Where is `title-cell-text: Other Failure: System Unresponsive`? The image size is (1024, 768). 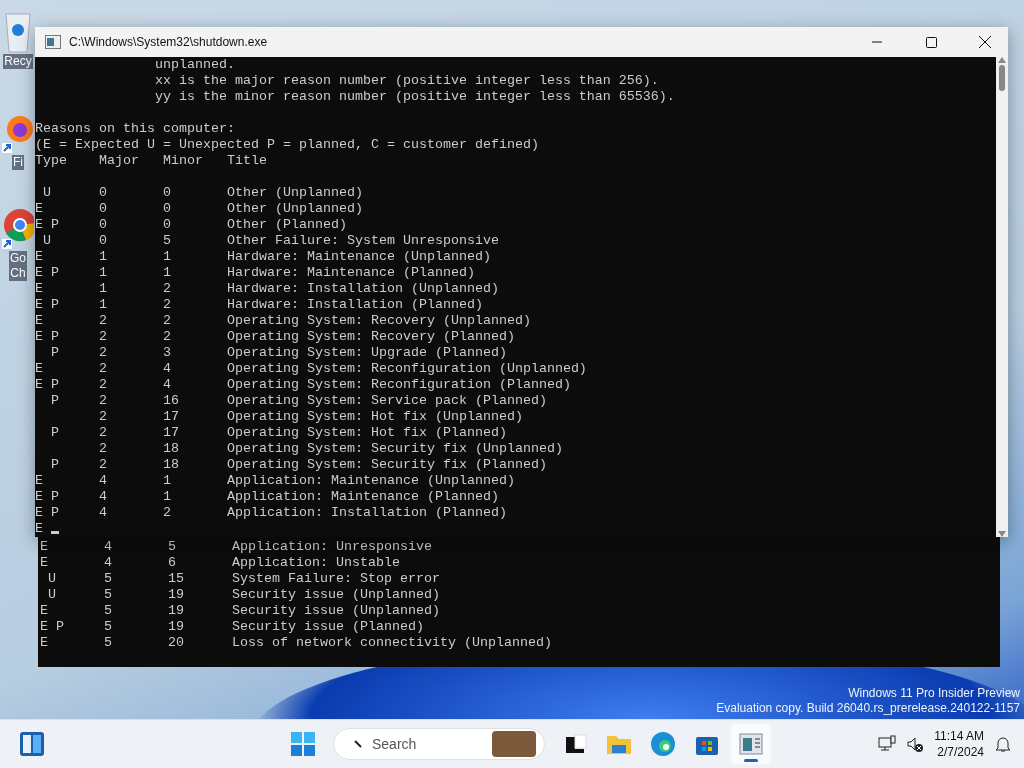 title-cell-text: Other Failure: System Unresponsive is located at coordinates (363, 241).